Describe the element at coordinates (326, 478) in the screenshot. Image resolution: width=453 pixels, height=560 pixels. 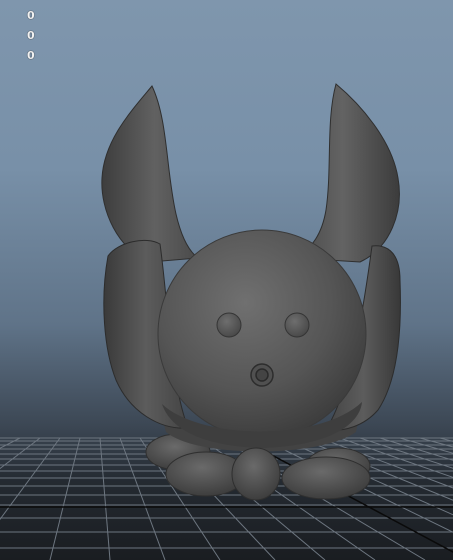
I see `right-front-foot` at that location.